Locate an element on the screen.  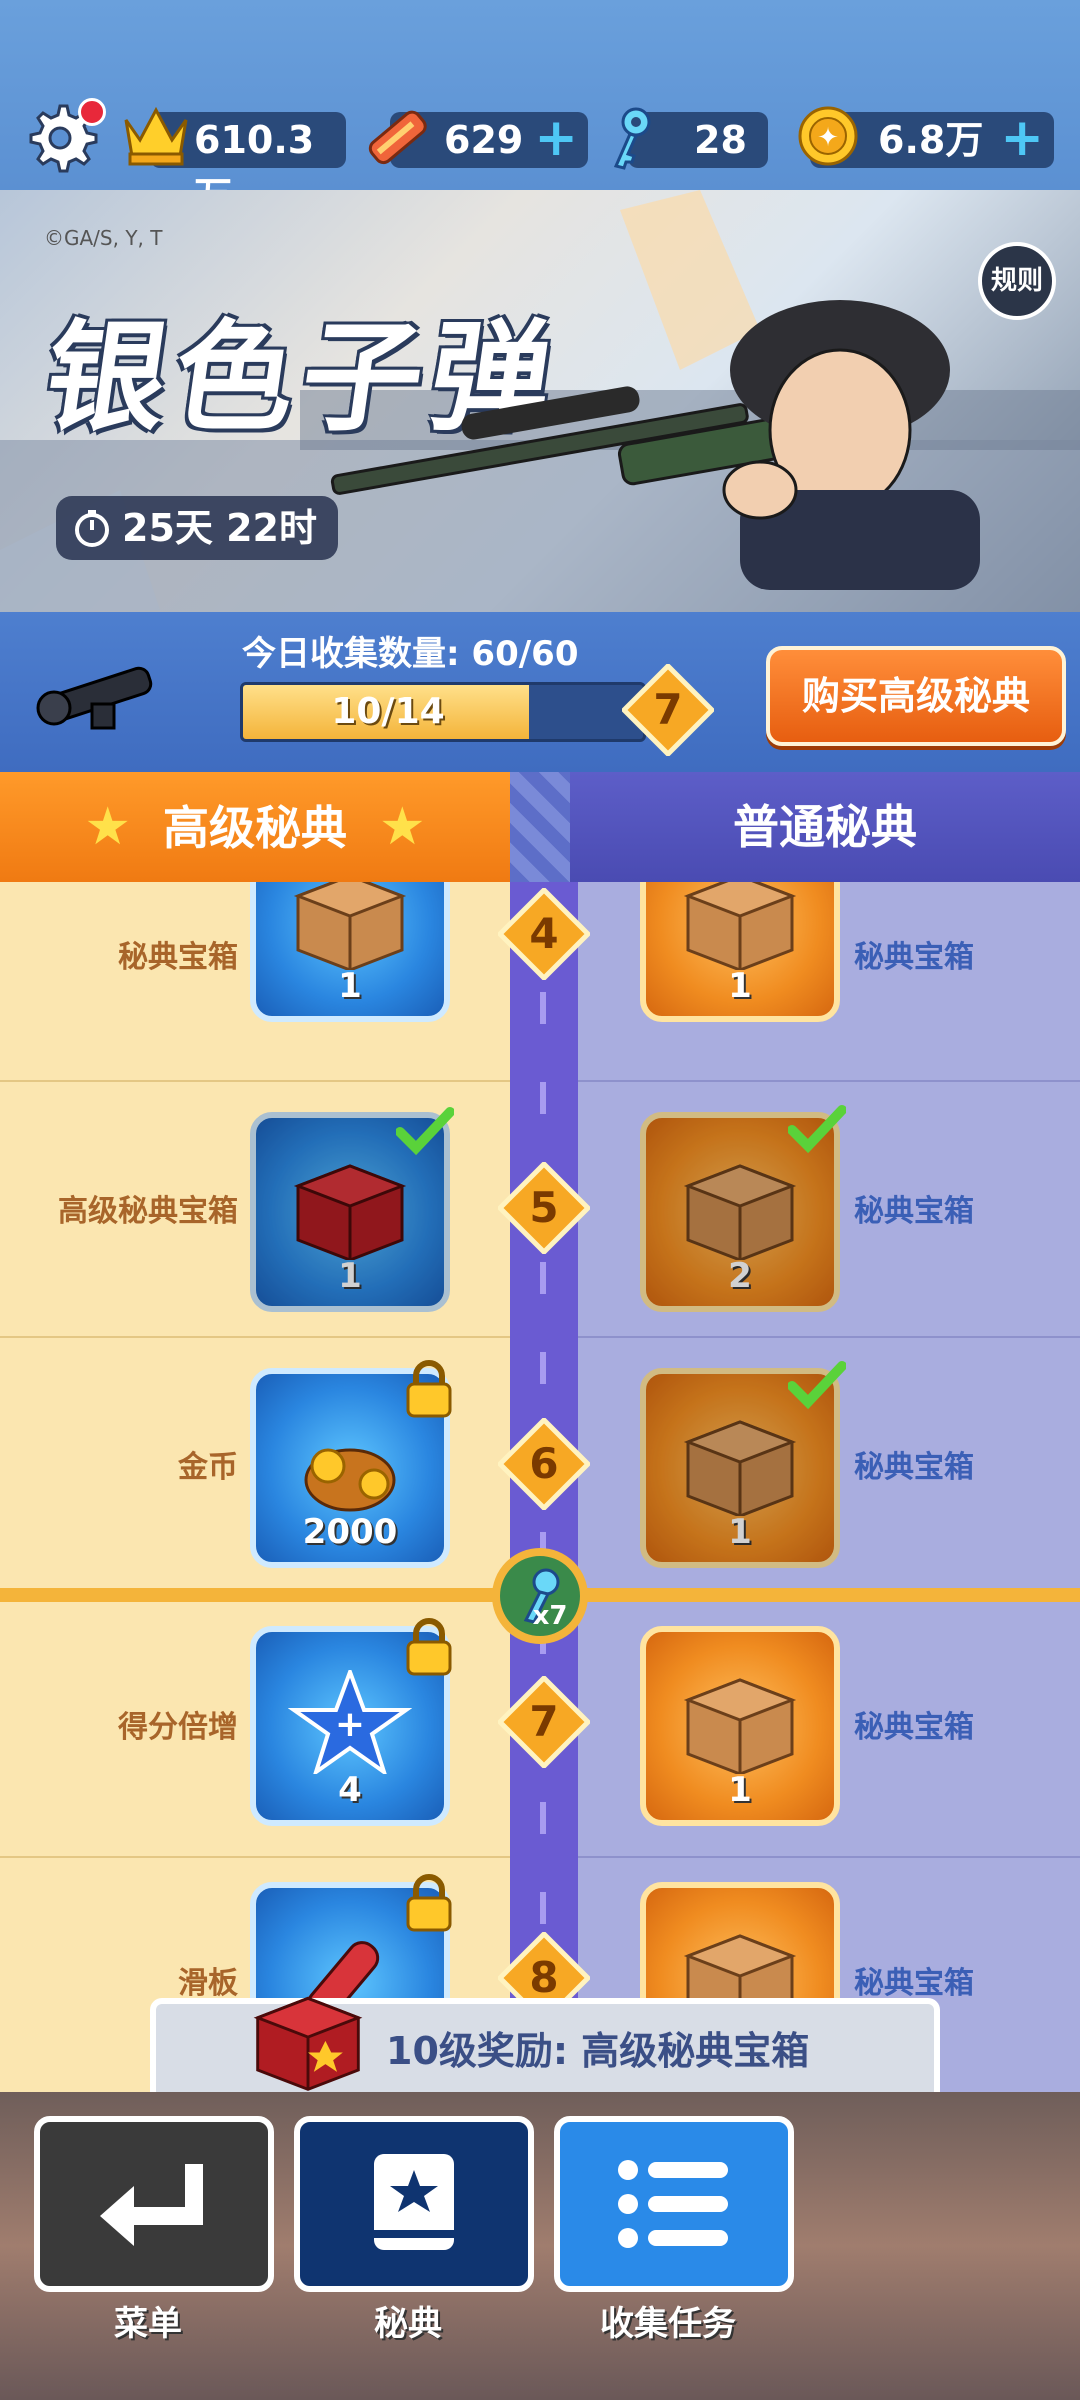
level-progress-text: 10/14 is located at coordinates (388, 711).